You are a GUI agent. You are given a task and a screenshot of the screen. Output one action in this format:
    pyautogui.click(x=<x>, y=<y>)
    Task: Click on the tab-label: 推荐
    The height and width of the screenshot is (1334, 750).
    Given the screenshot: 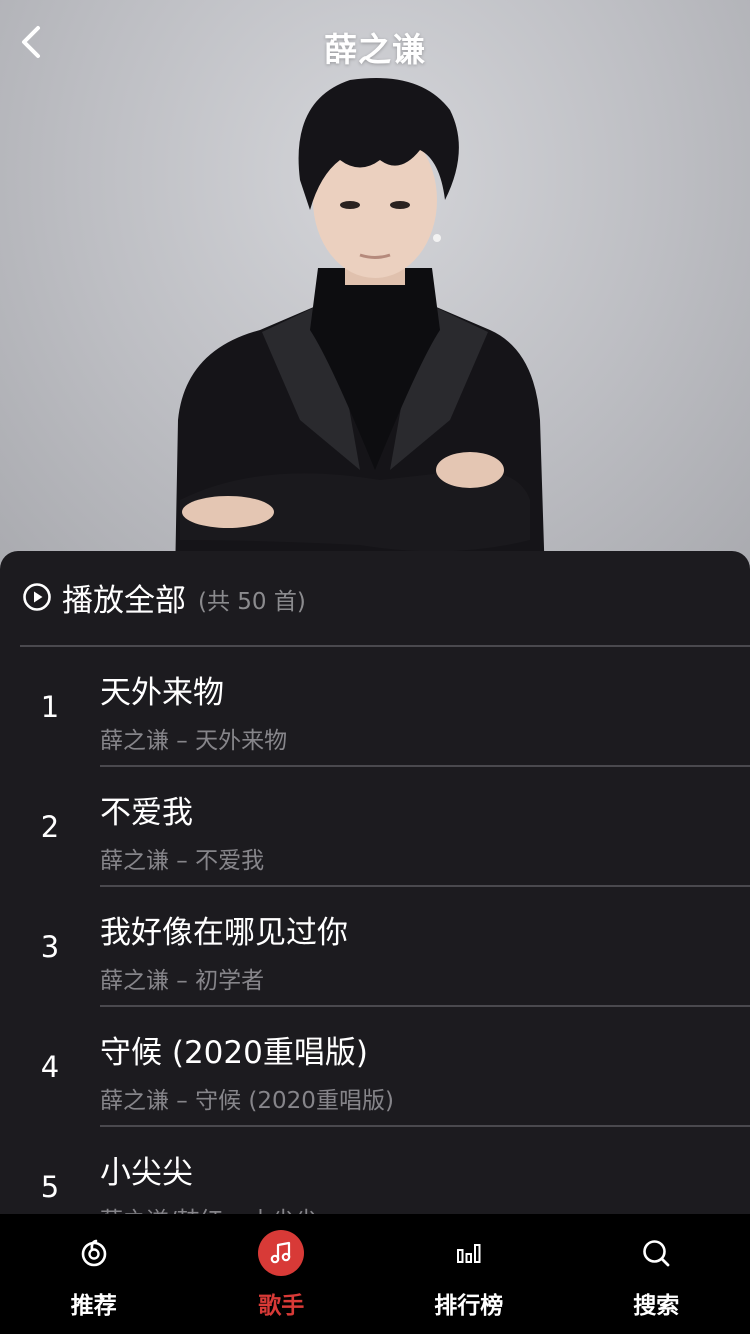 What is the action you would take?
    pyautogui.click(x=93, y=1306)
    